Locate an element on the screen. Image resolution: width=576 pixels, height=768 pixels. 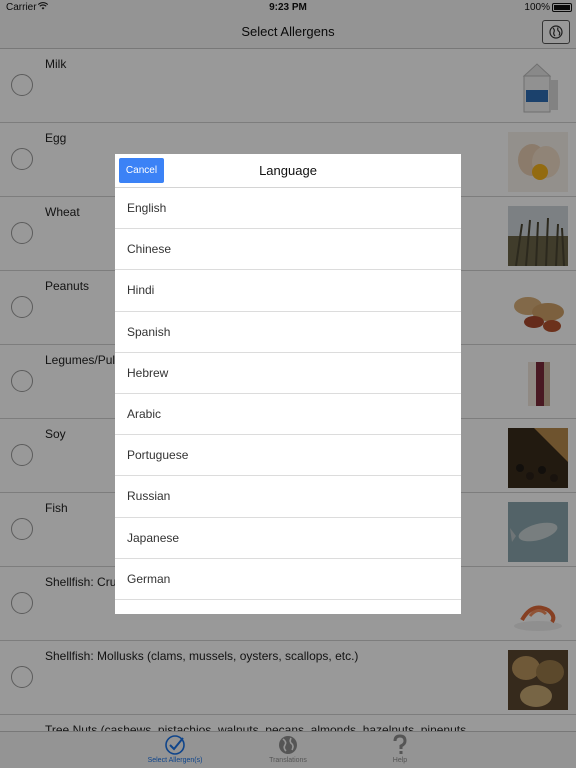
language-option-japanese: Japanese is located at coordinates (288, 538).